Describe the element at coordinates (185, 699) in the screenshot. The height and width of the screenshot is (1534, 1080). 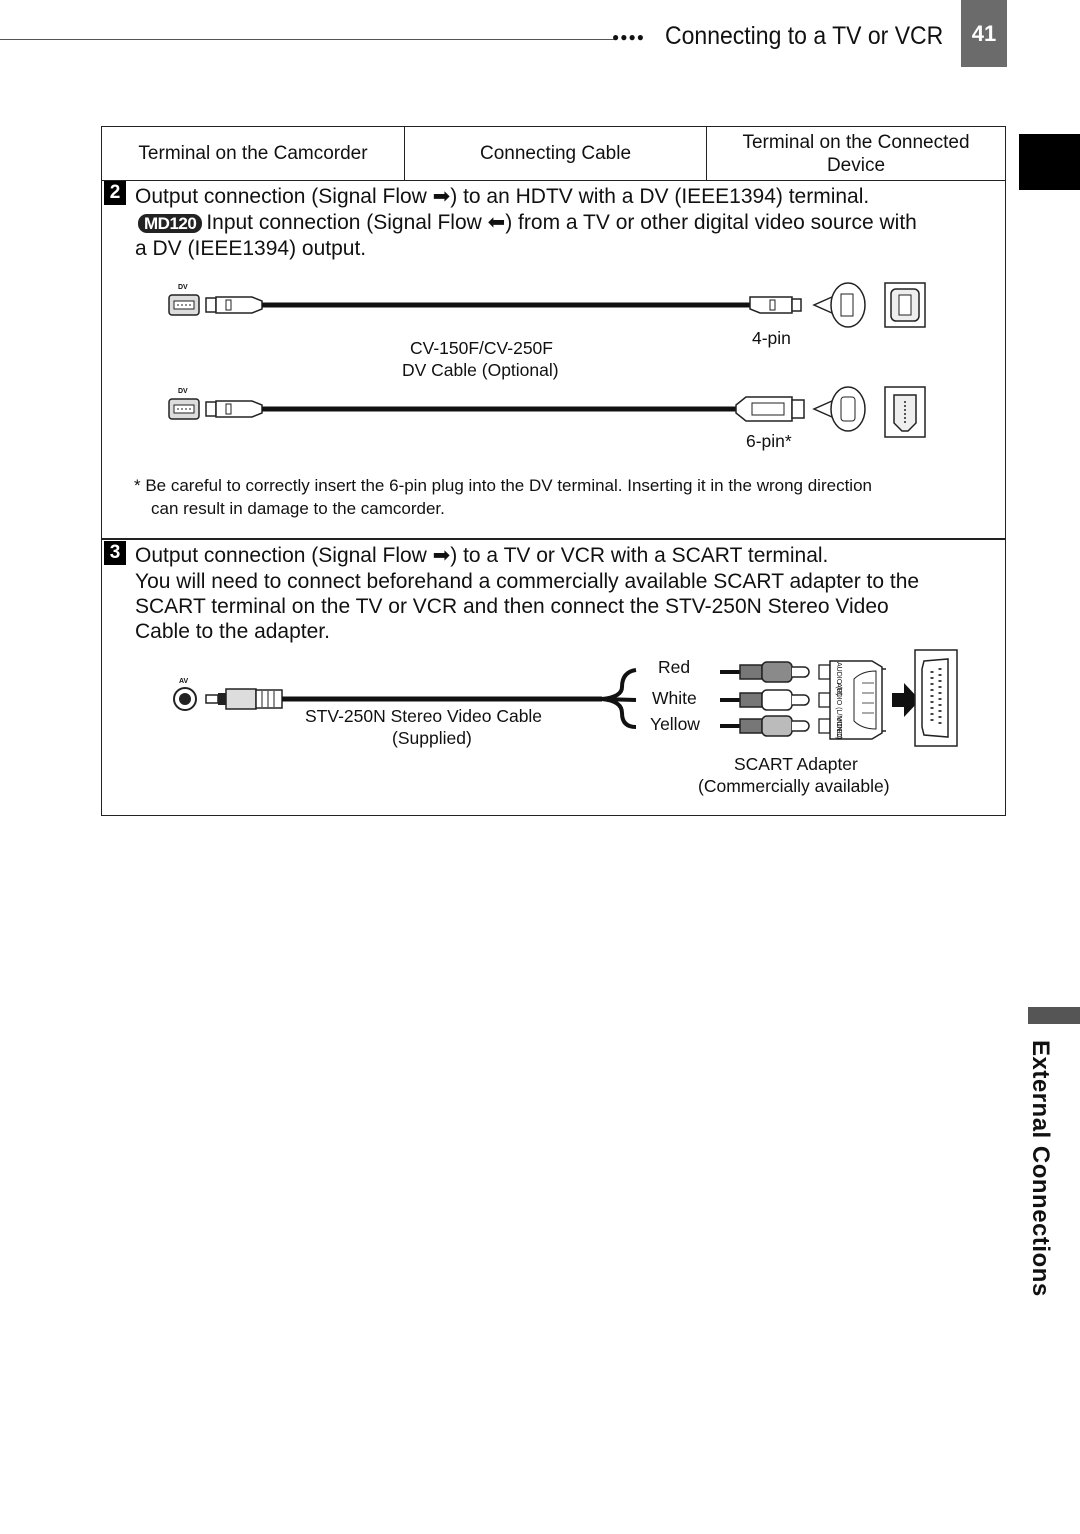
I see `av-terminal-icon` at that location.